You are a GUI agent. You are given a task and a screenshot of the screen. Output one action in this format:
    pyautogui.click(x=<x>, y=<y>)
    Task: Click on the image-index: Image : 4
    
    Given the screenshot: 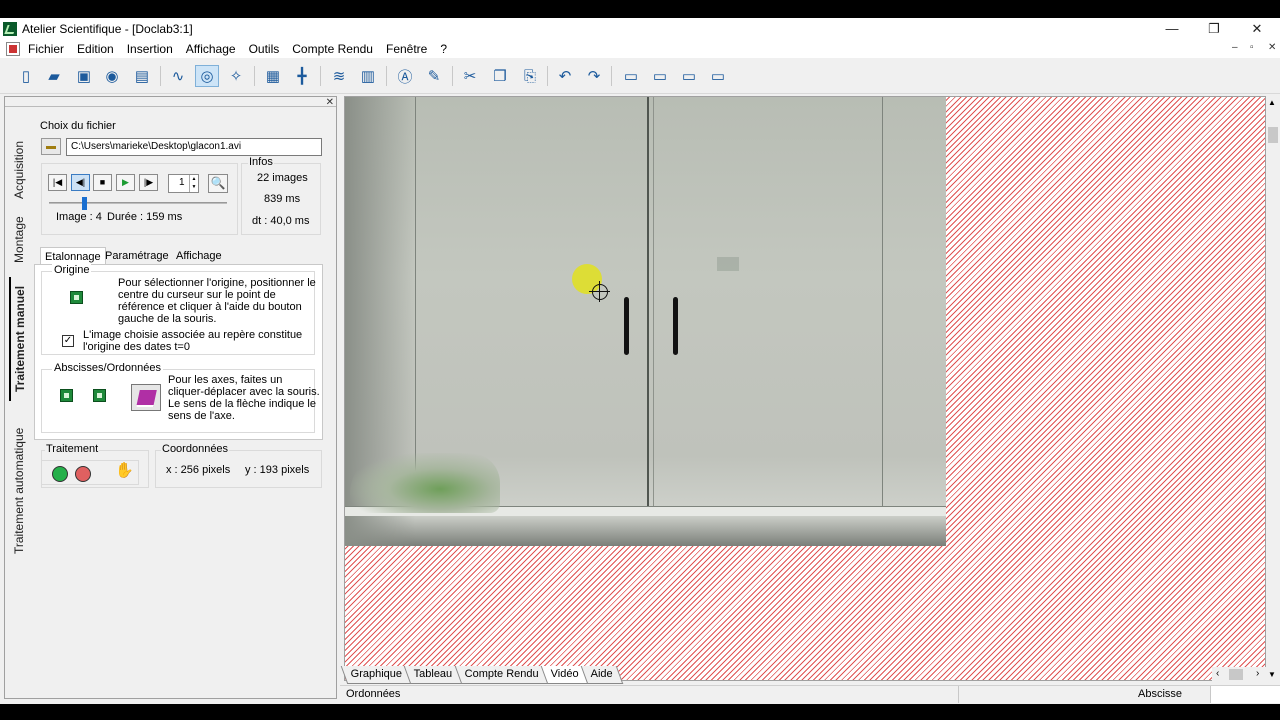 What is the action you would take?
    pyautogui.click(x=79, y=217)
    